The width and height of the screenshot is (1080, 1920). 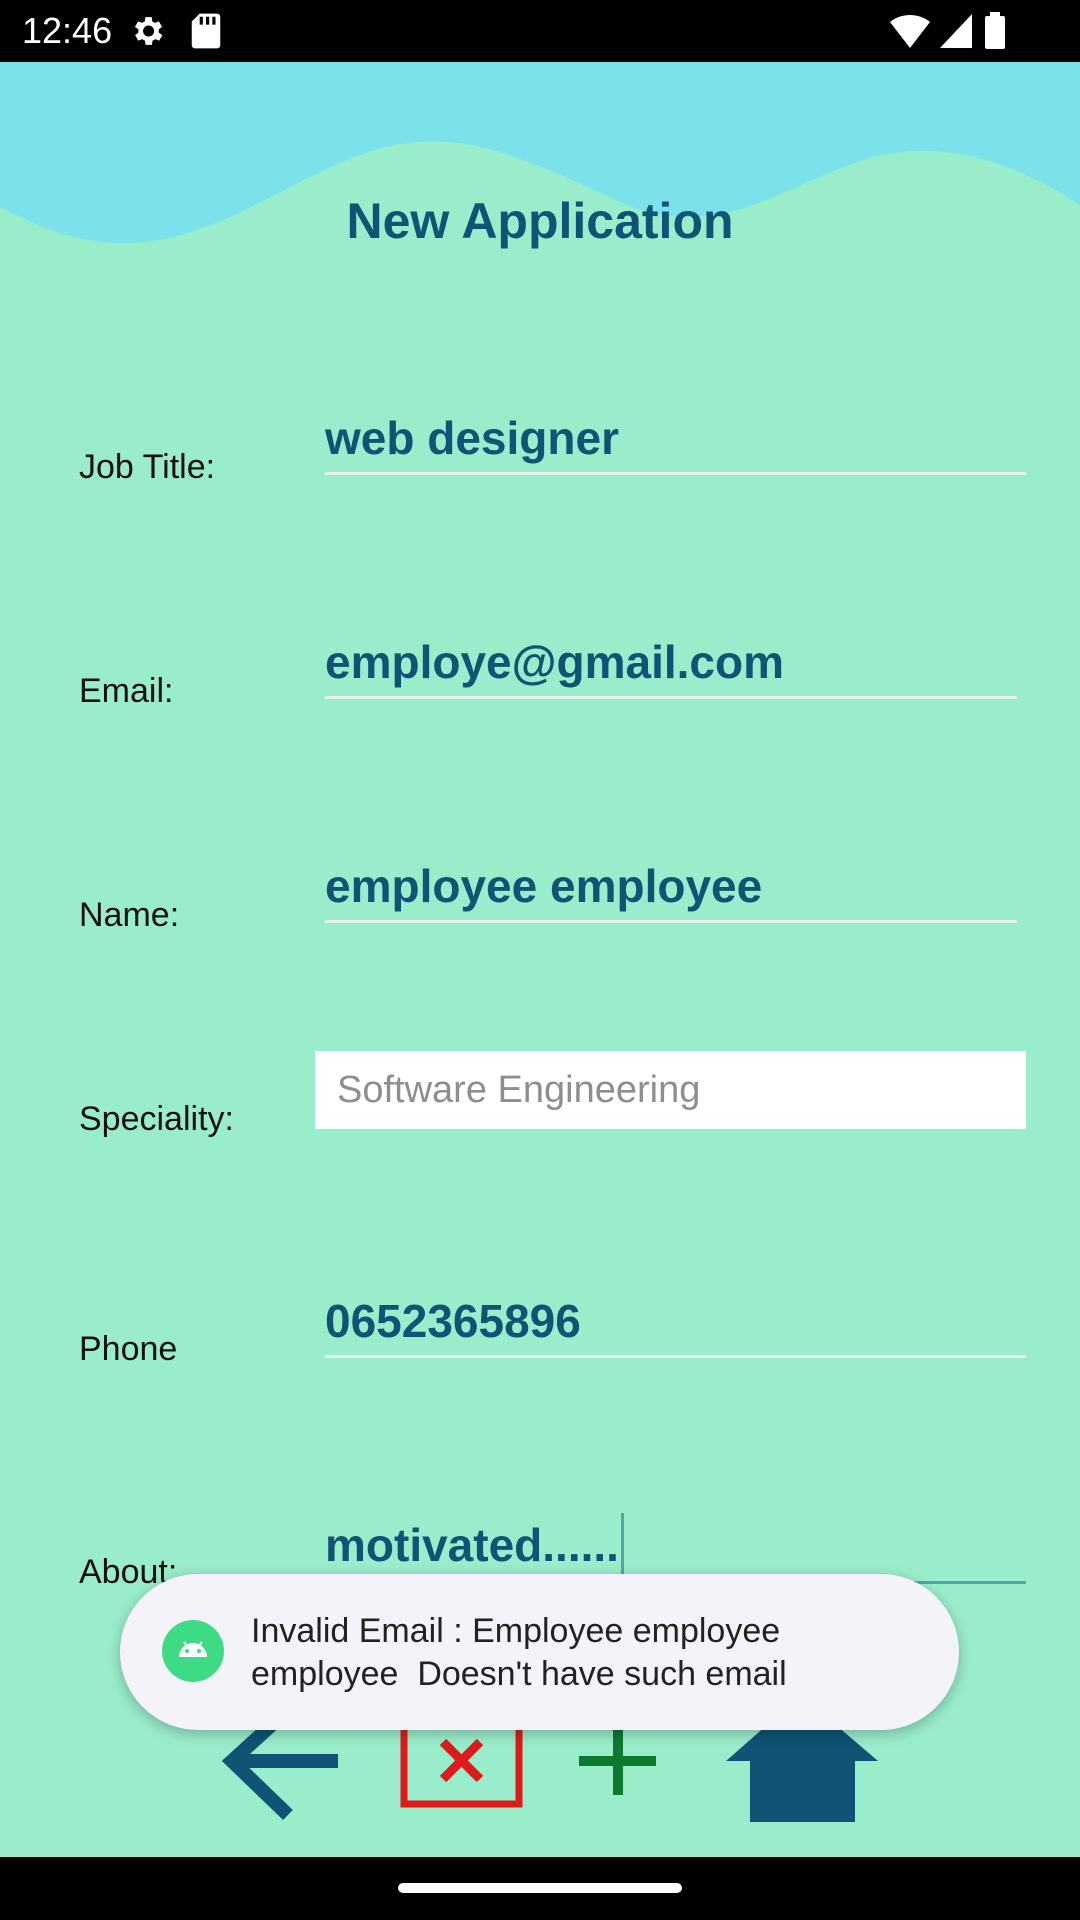 I want to click on email-label: Email:, so click(x=126, y=691).